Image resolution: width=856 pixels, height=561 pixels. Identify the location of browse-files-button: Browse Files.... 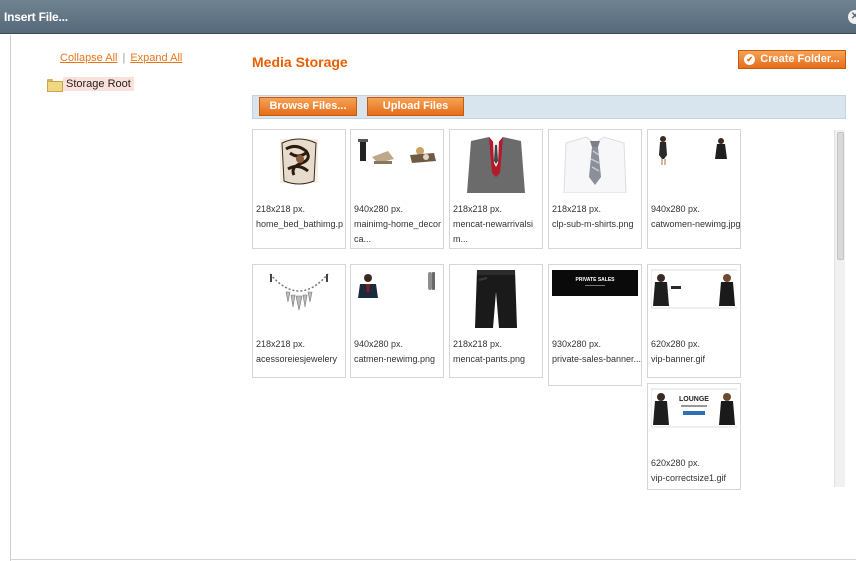
(308, 106).